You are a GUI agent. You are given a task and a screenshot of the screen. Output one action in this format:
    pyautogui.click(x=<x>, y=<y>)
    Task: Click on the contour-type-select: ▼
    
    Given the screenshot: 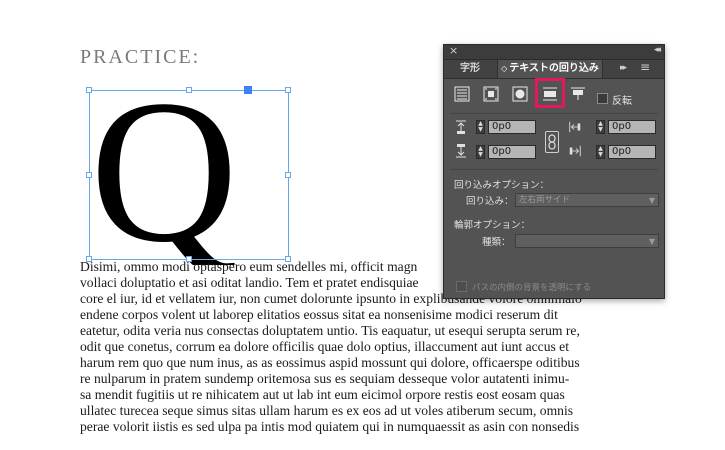 What is the action you would take?
    pyautogui.click(x=587, y=241)
    